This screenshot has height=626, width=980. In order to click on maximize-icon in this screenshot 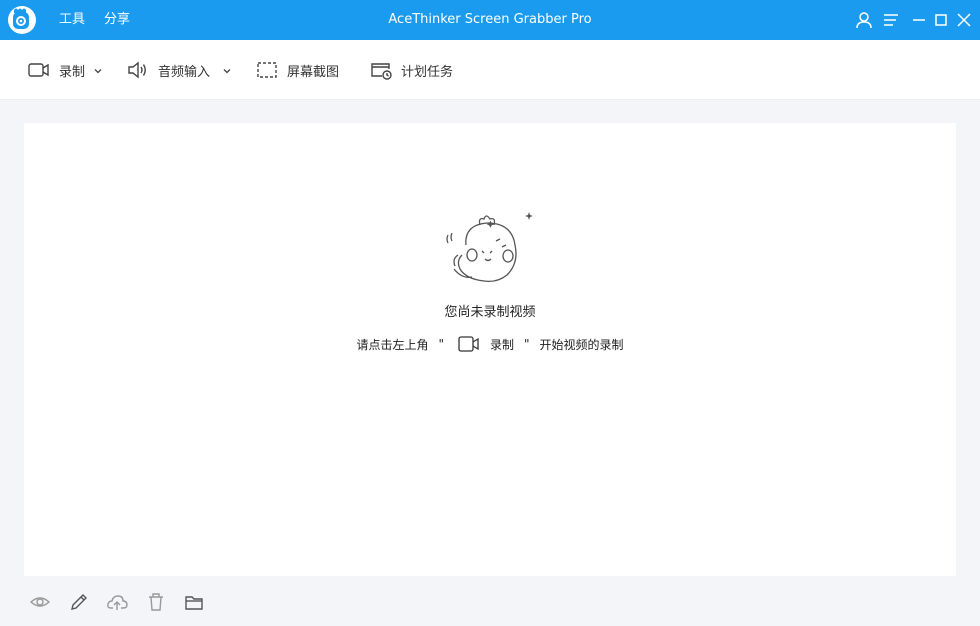, I will do `click(941, 20)`.